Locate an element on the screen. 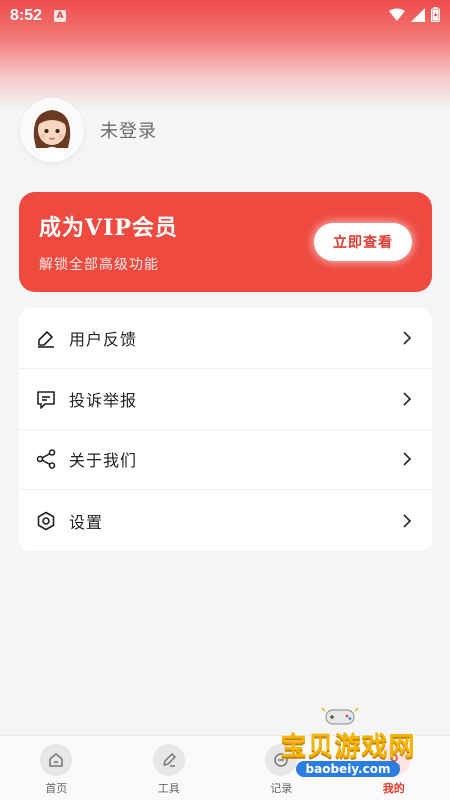  tab-label-tools: 工具 is located at coordinates (168, 788).